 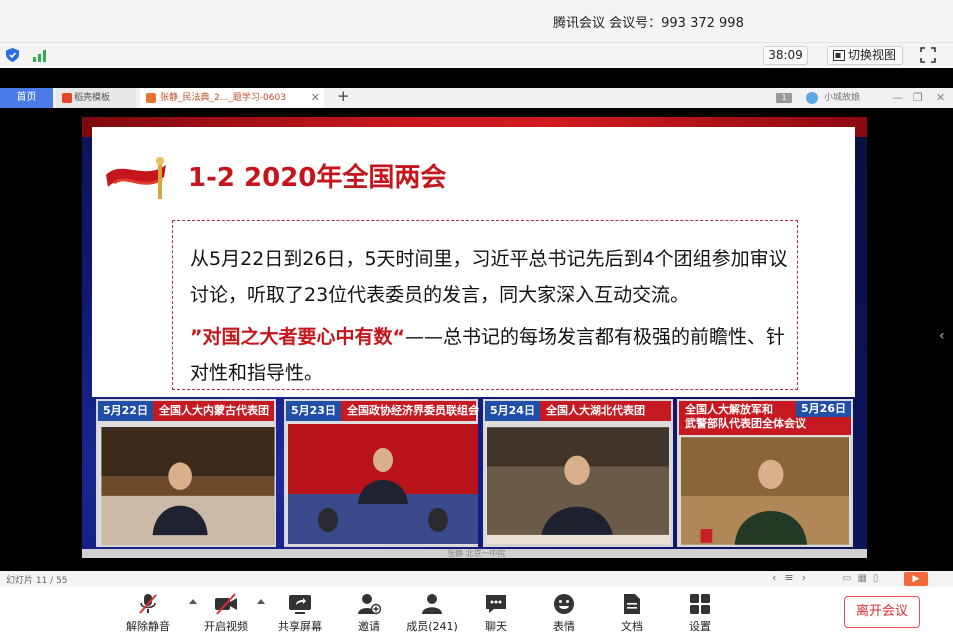 What do you see at coordinates (496, 604) in the screenshot?
I see `chat-icon` at bounding box center [496, 604].